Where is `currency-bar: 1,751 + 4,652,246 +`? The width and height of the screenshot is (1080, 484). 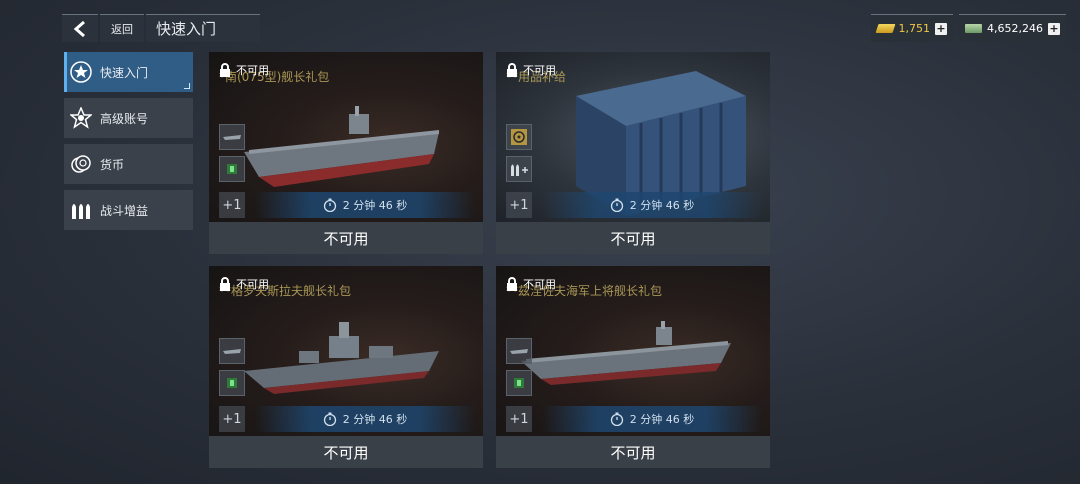
currency-bar: 1,751 + 4,652,246 + is located at coordinates (968, 28).